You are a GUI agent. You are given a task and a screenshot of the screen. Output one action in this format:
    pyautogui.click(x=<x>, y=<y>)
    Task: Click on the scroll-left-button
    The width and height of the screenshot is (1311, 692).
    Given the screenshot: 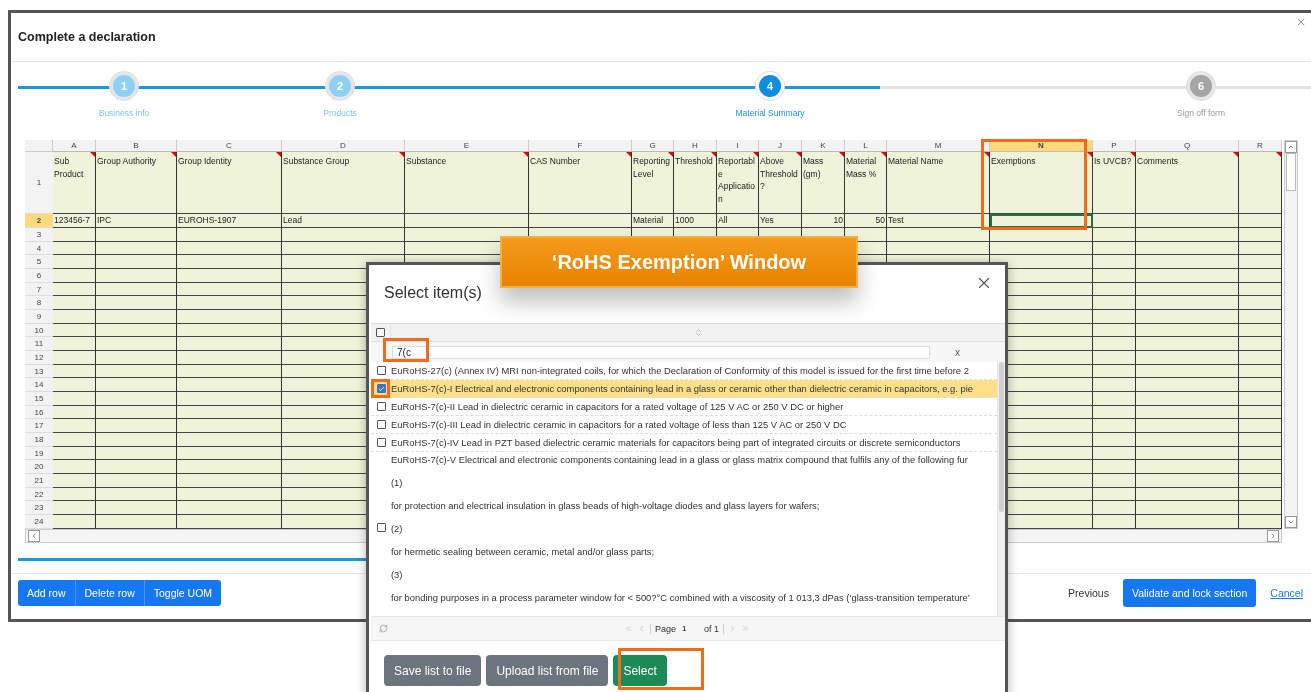 What is the action you would take?
    pyautogui.click(x=34, y=535)
    